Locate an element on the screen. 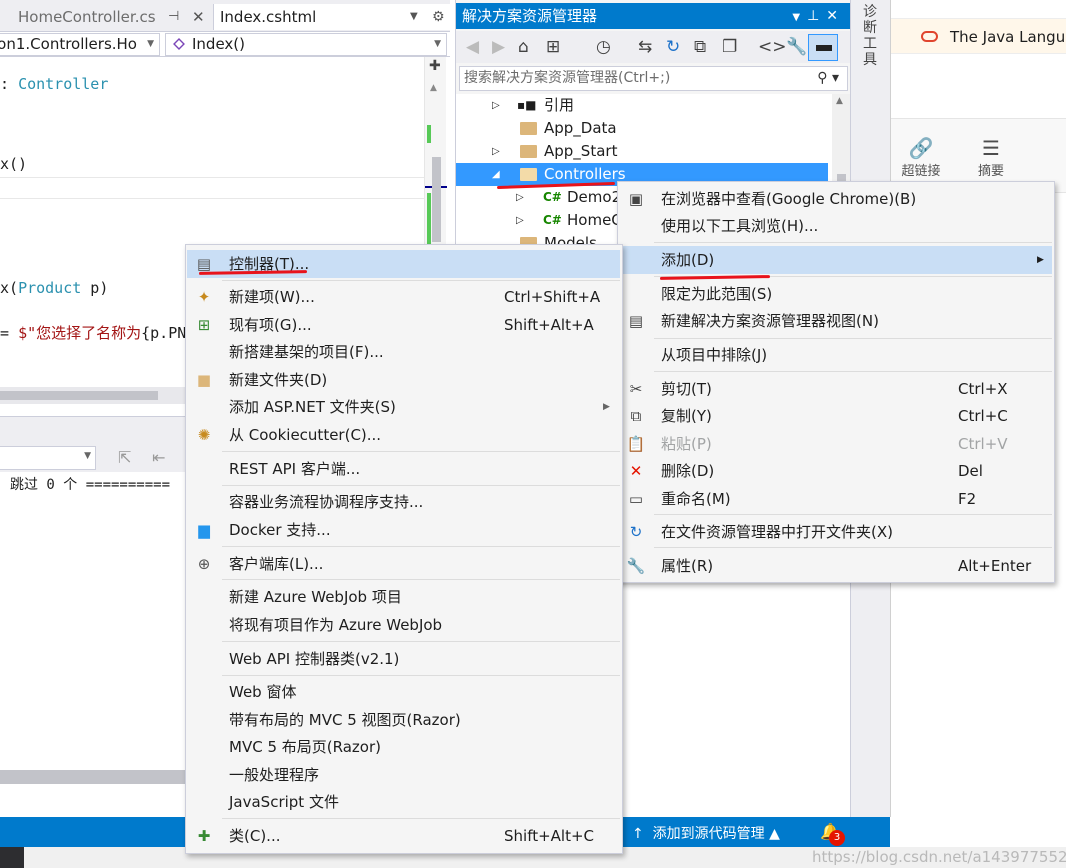 The height and width of the screenshot is (868, 1066). tree-node-app-start: ▷ App_Start is located at coordinates (642, 151).